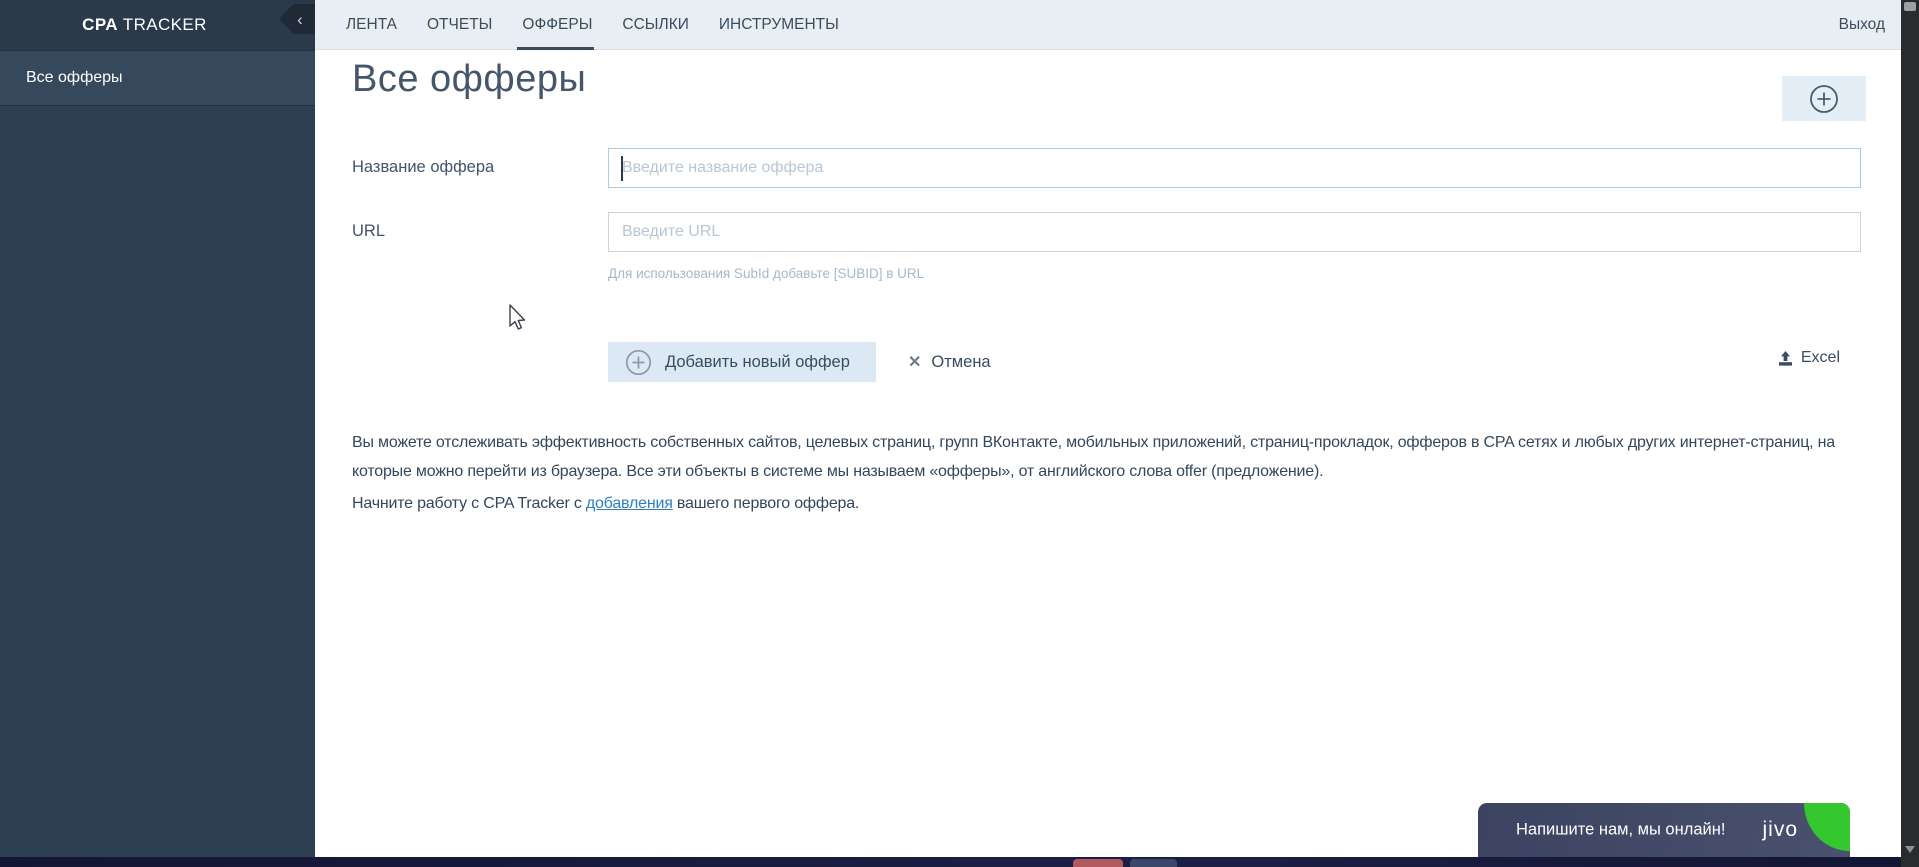 Image resolution: width=1919 pixels, height=867 pixels. What do you see at coordinates (1621, 829) in the screenshot?
I see `chat-message: Напишите нам, мы онлайн!` at bounding box center [1621, 829].